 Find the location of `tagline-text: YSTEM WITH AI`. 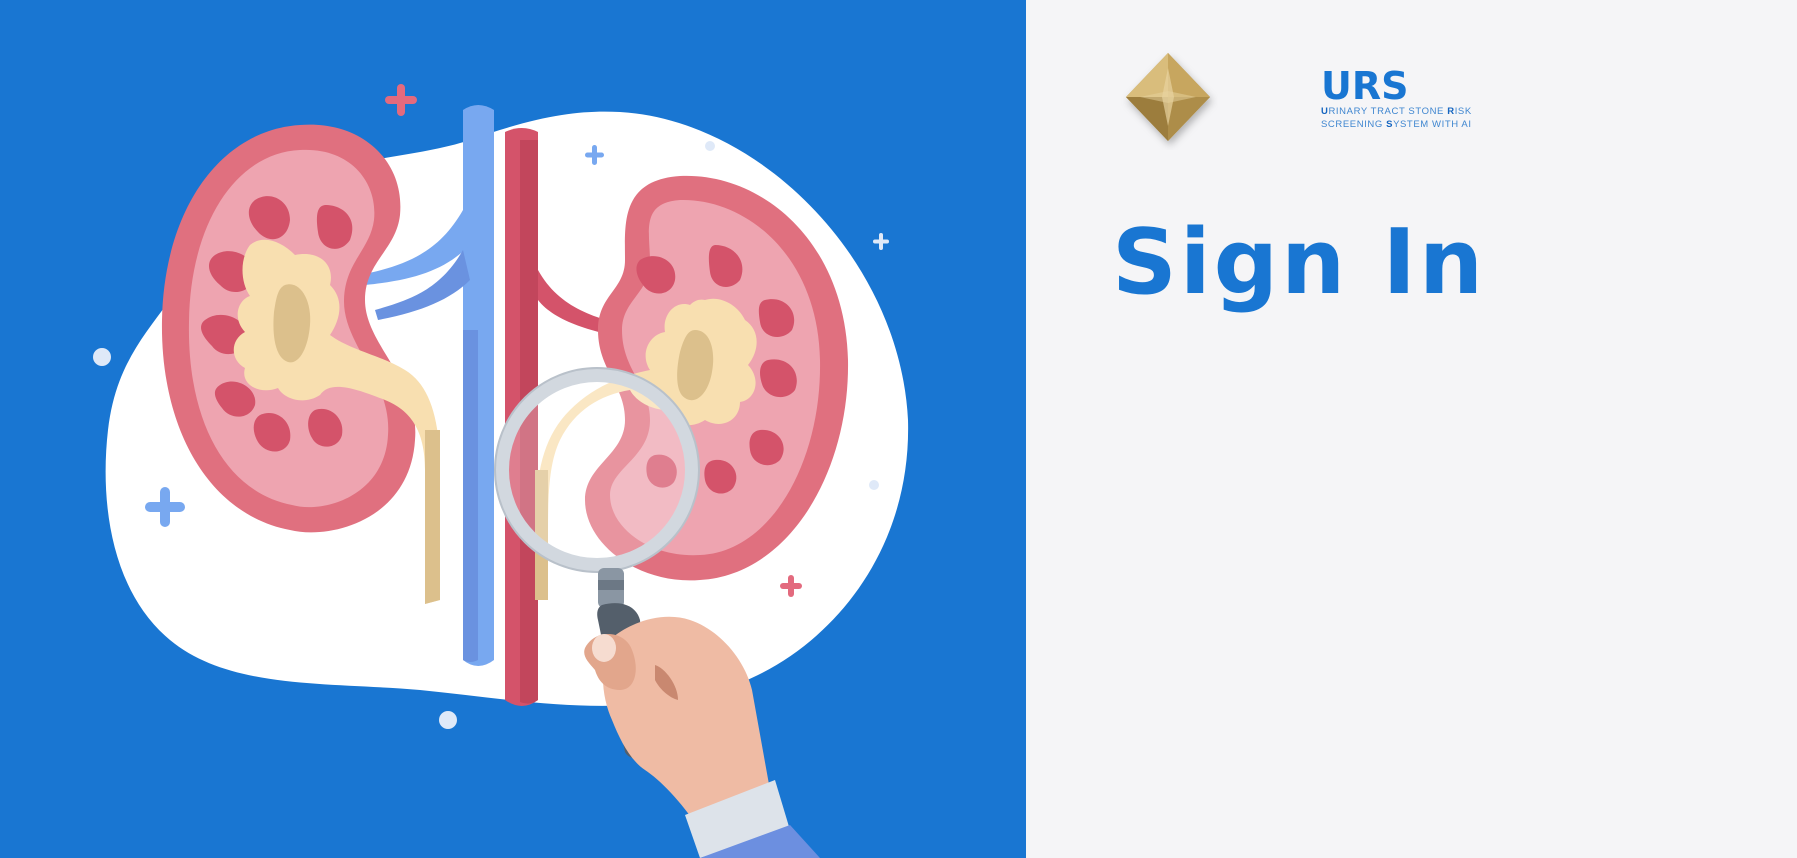

tagline-text: YSTEM WITH AI is located at coordinates (1432, 124).